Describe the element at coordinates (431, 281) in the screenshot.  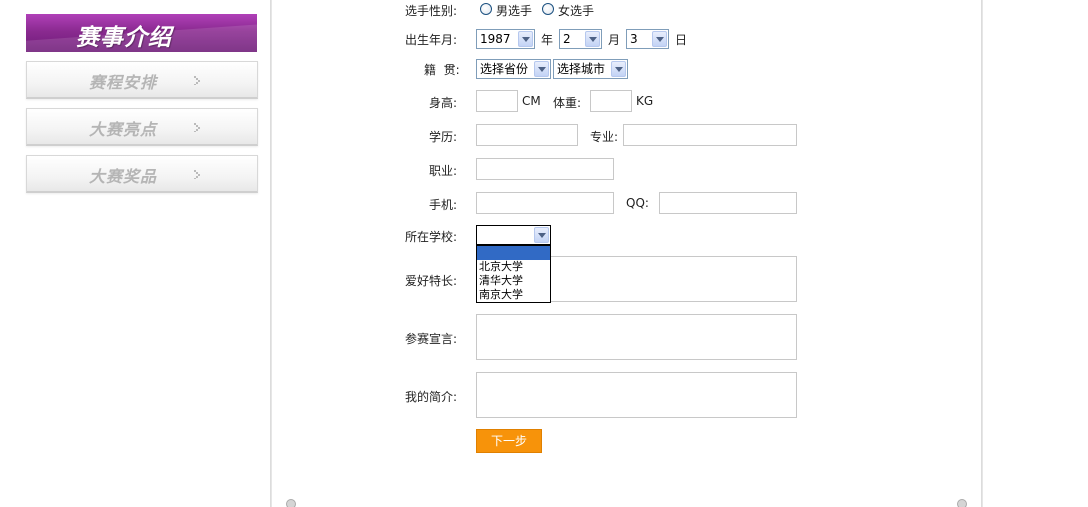
I see `hobbies-label: 爱好特长:` at that location.